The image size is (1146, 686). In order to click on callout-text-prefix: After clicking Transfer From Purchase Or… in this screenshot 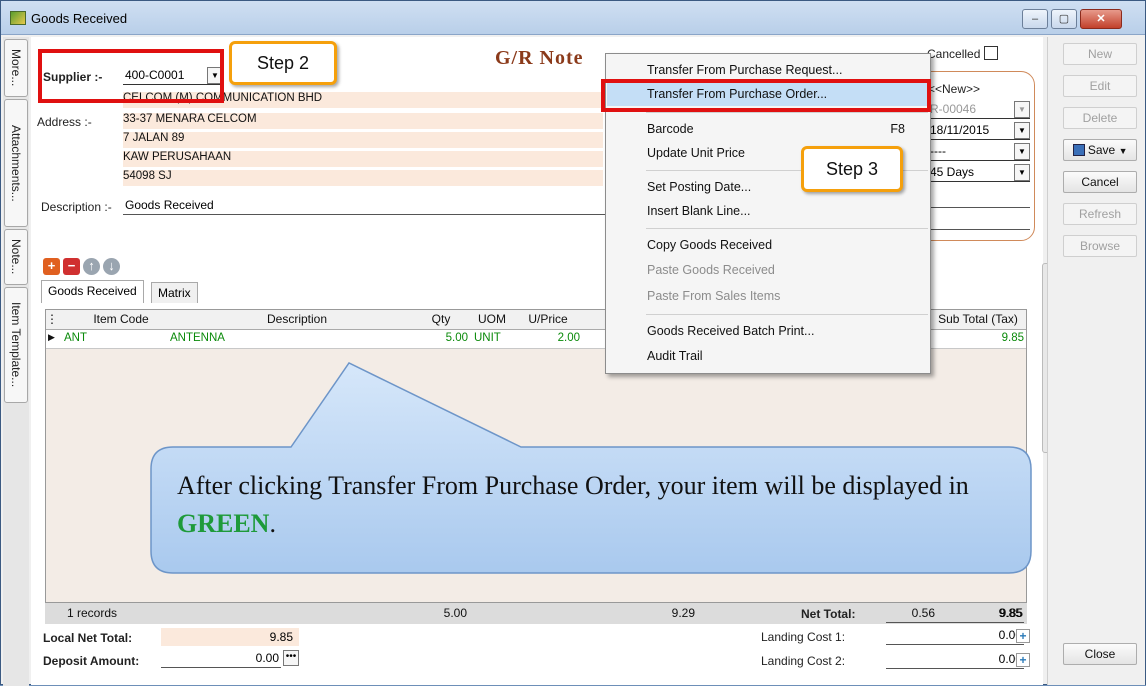, I will do `click(573, 485)`.